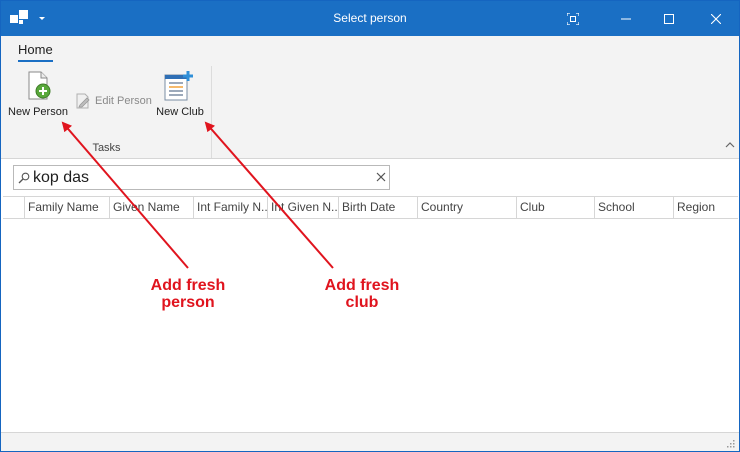  Describe the element at coordinates (188, 302) in the screenshot. I see `annotation-add-person-line2: person` at that location.